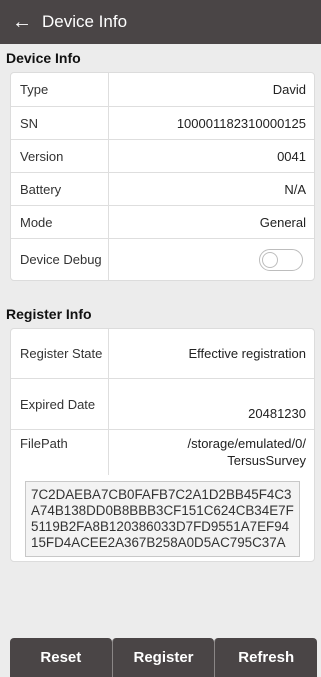 This screenshot has height=677, width=321. Describe the element at coordinates (60, 156) in the screenshot. I see `row-label: Version` at that location.